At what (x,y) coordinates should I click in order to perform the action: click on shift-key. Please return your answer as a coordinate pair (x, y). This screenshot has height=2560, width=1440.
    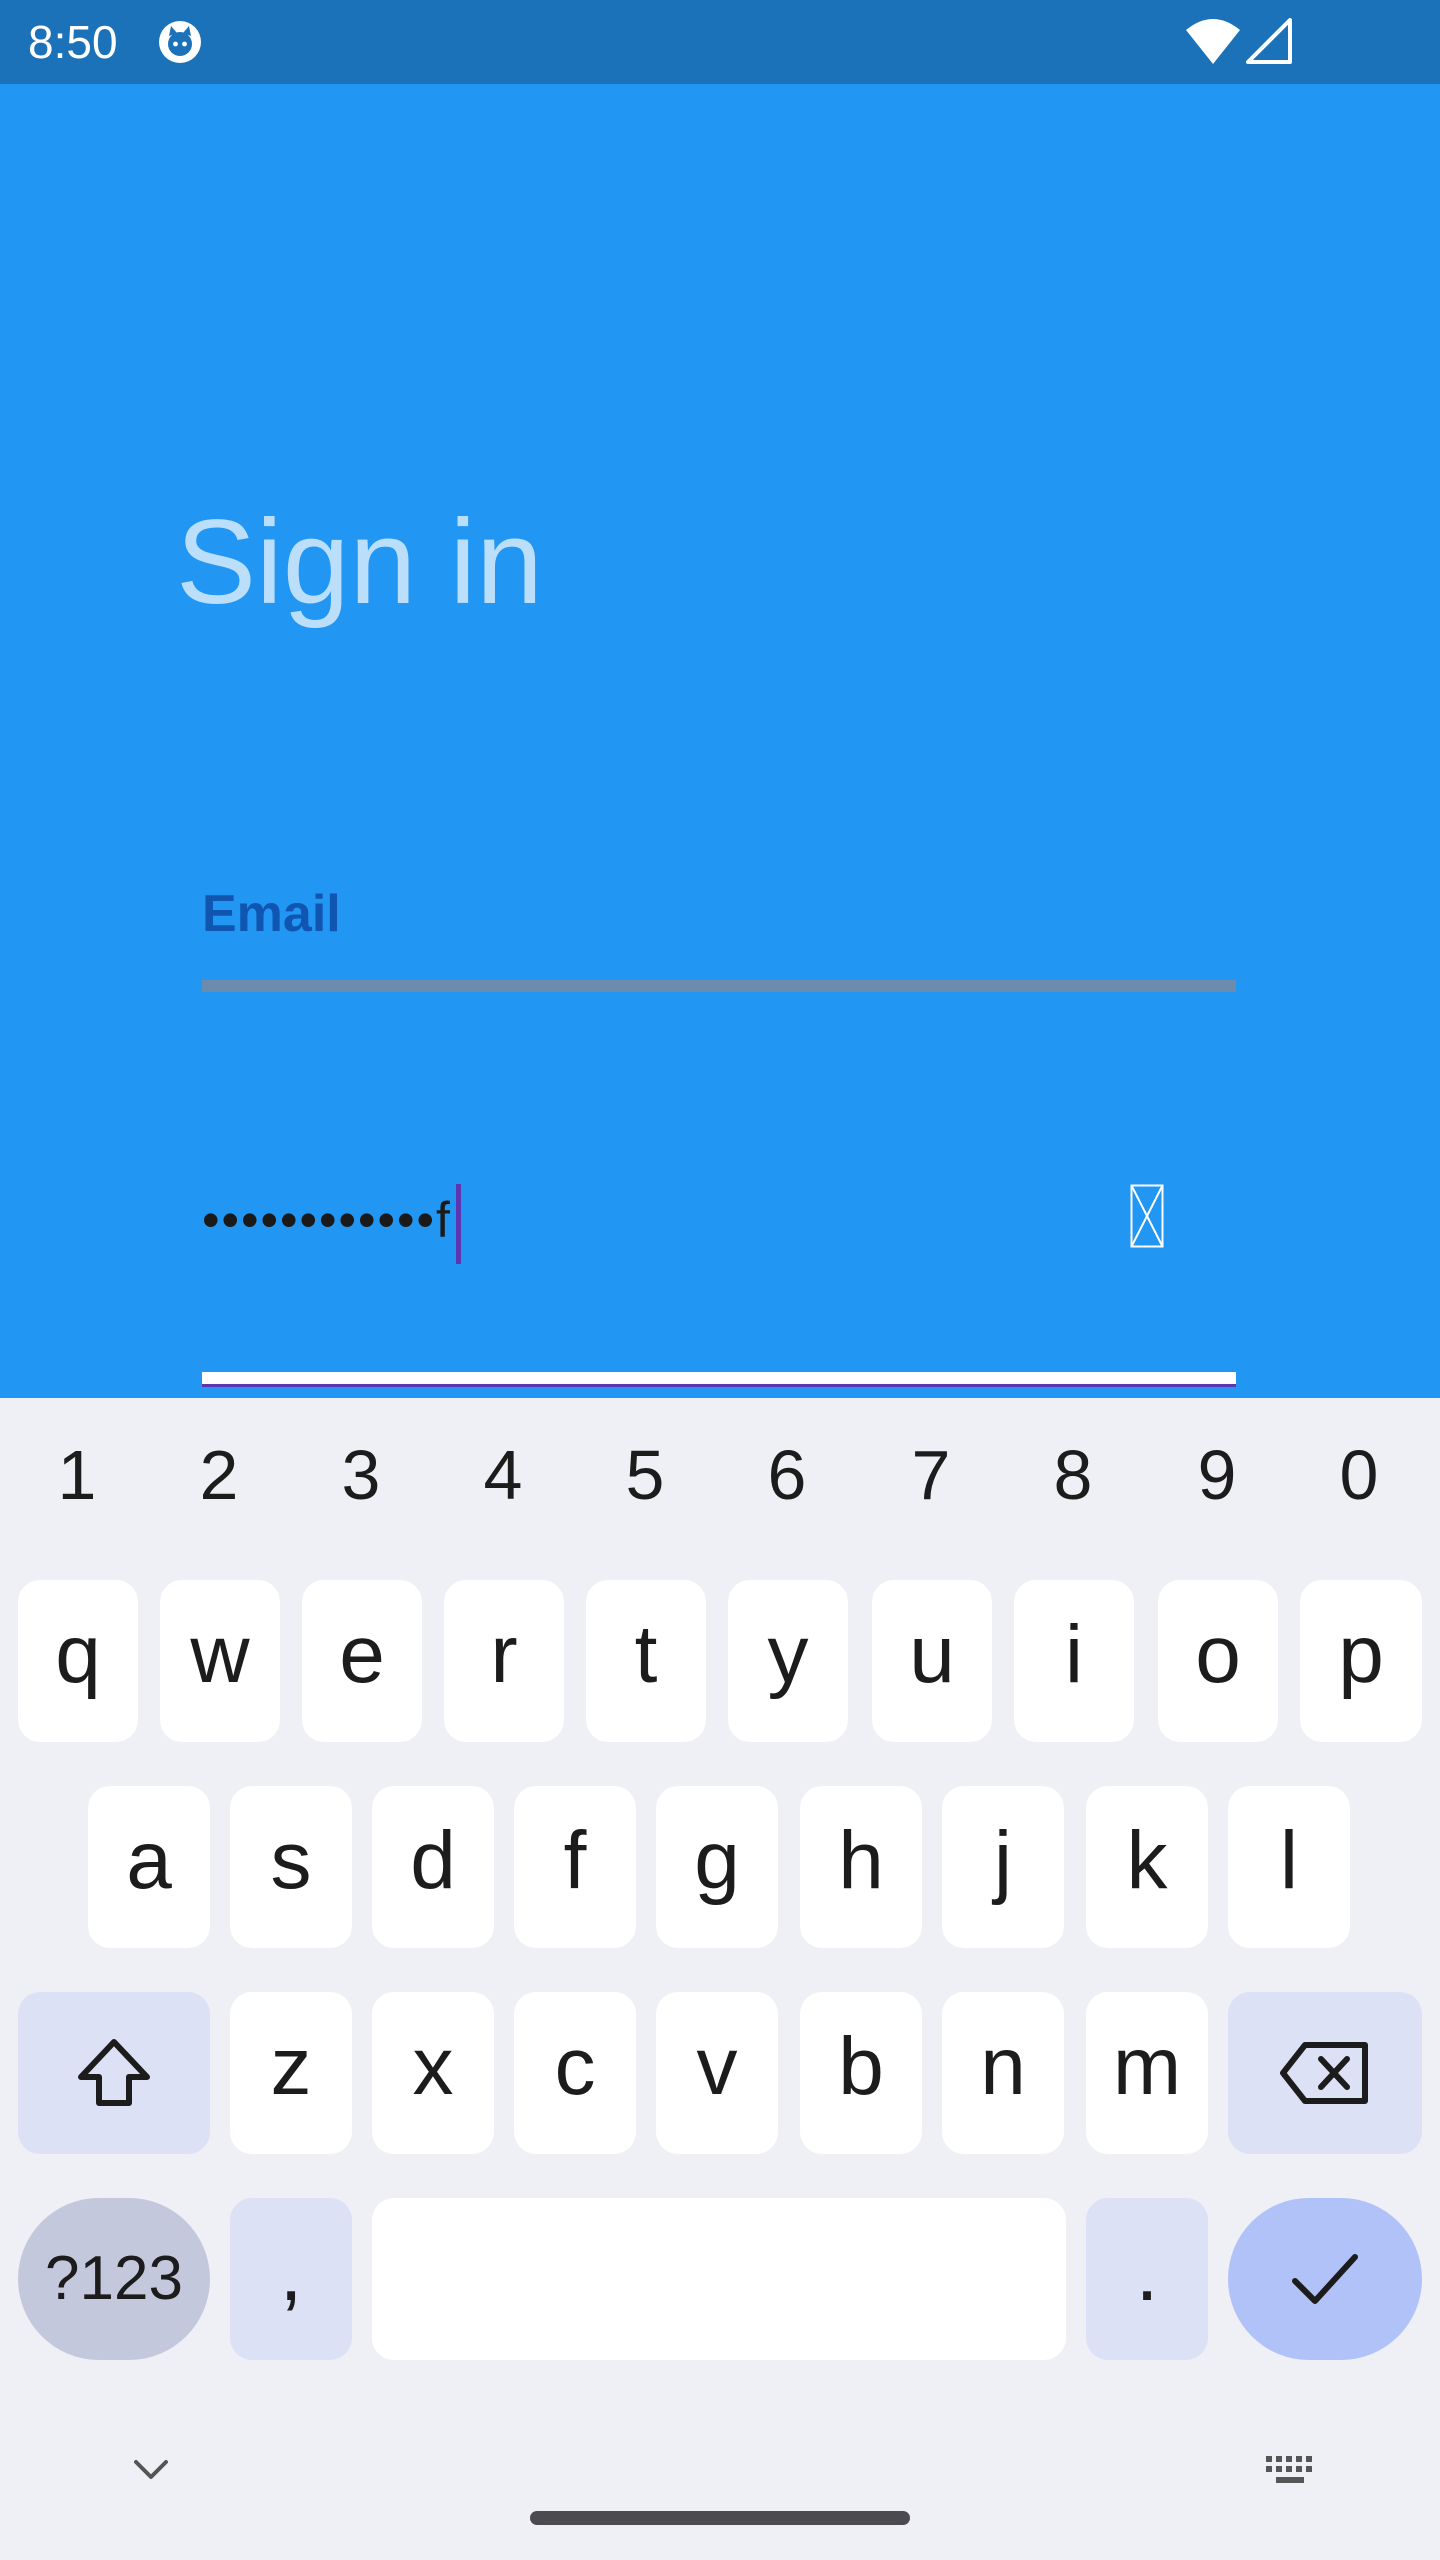
    Looking at the image, I should click on (114, 2073).